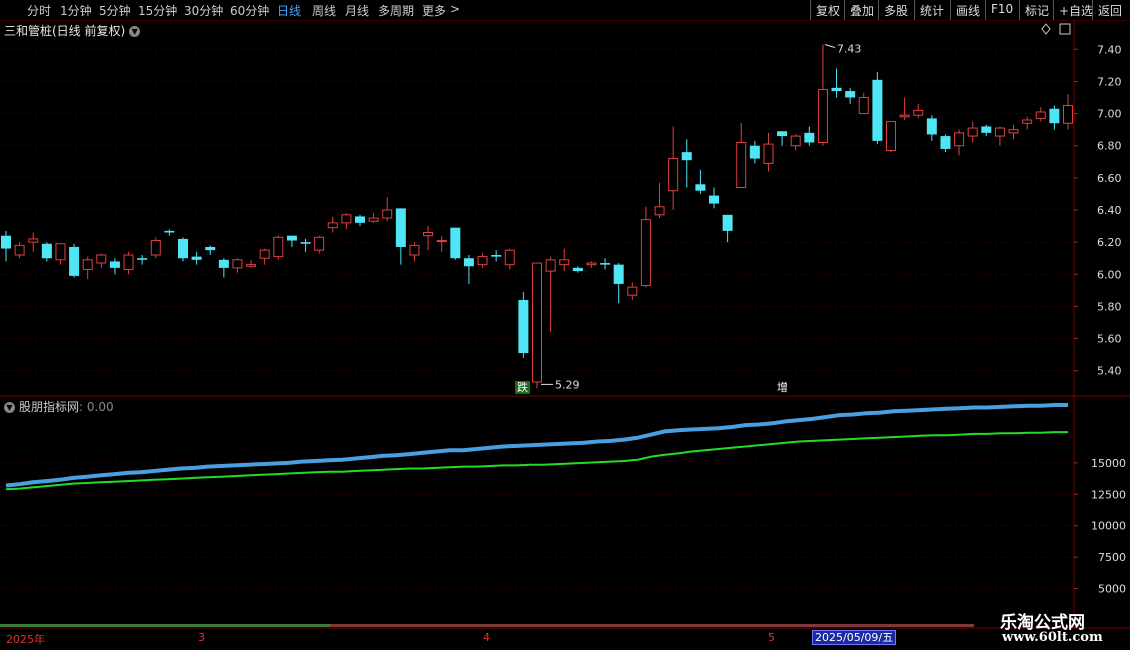 The image size is (1130, 650). What do you see at coordinates (1109, 10) in the screenshot?
I see `back-button: 返回` at bounding box center [1109, 10].